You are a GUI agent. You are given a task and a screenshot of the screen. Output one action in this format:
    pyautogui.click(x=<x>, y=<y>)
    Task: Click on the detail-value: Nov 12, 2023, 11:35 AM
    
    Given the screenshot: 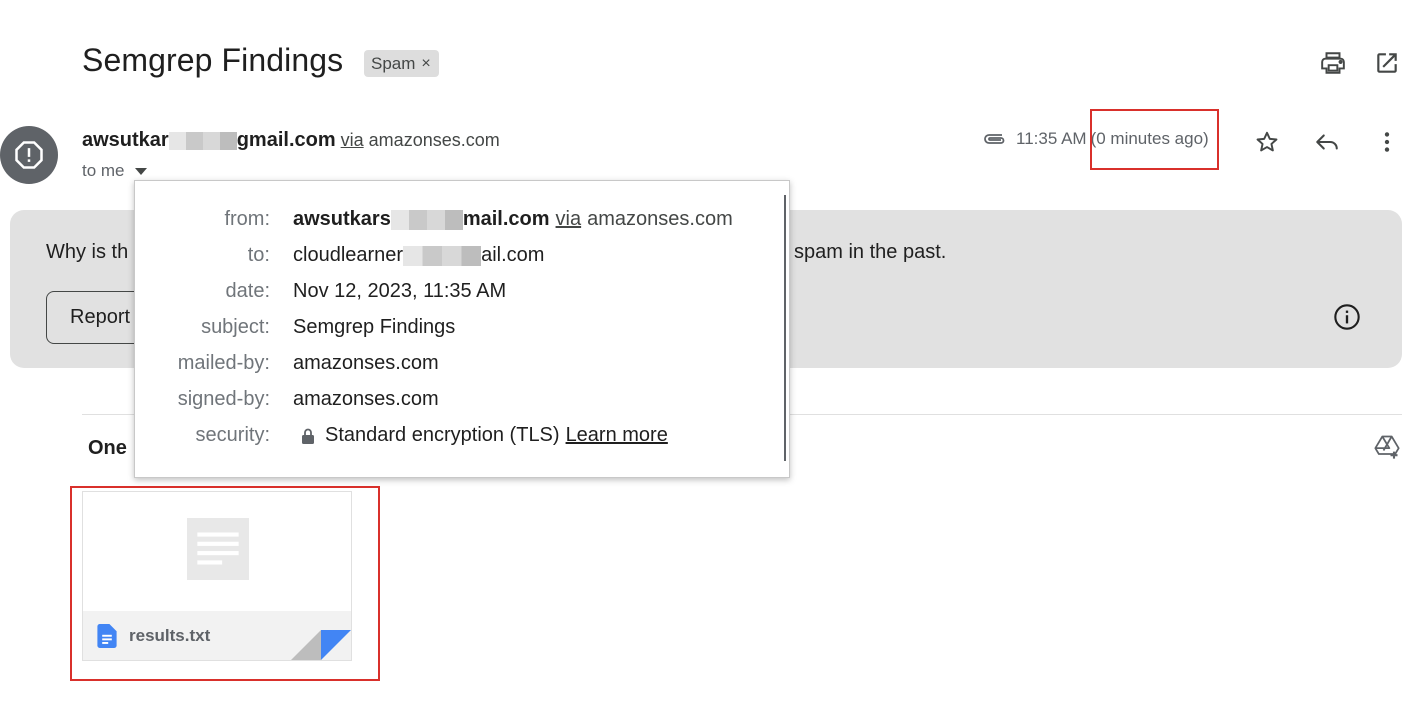 What is the action you would take?
    pyautogui.click(x=400, y=291)
    